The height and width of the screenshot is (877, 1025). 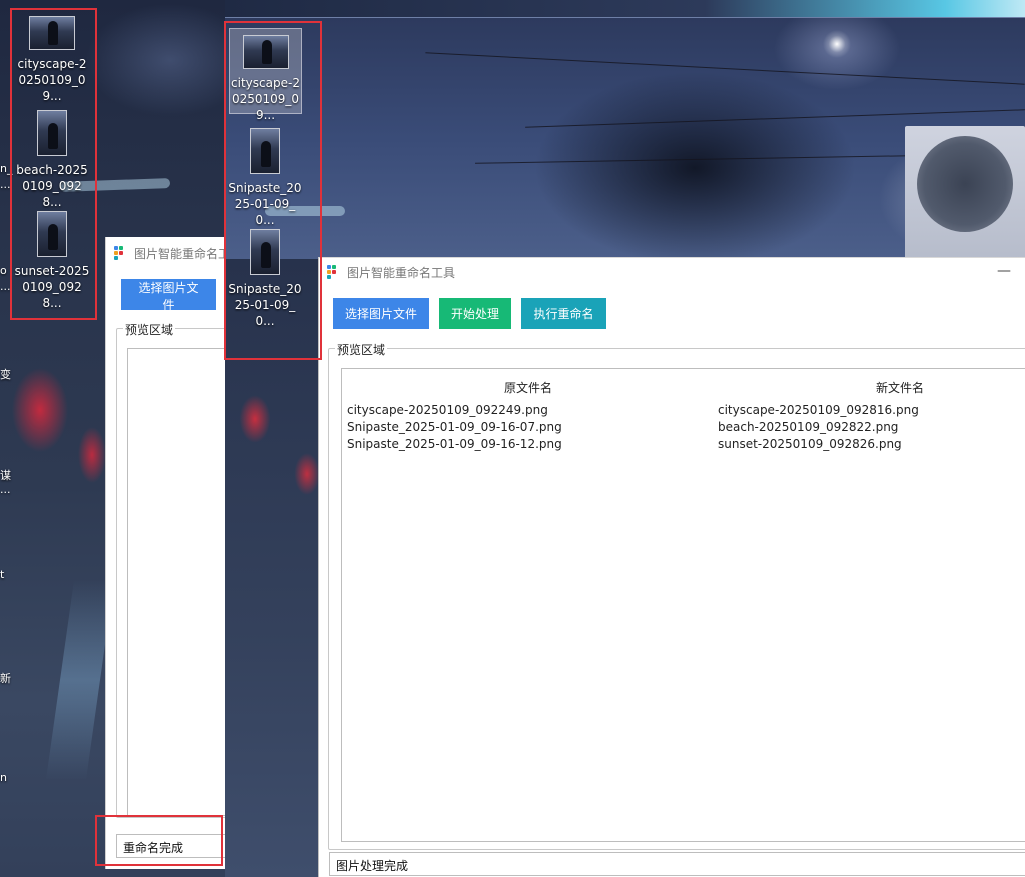 What do you see at coordinates (5, 374) in the screenshot?
I see `desktop-edge-label: 变` at bounding box center [5, 374].